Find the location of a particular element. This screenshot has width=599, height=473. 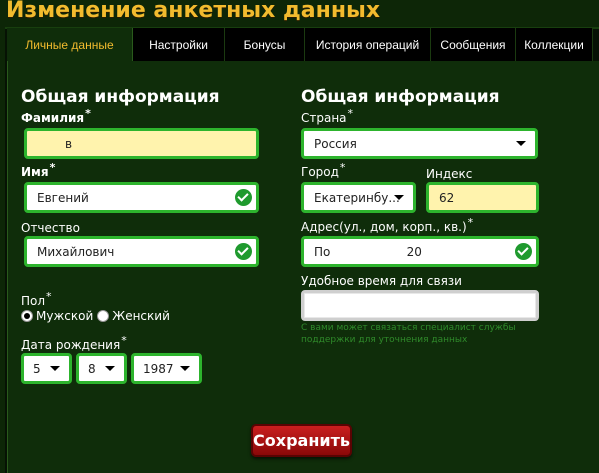

gender-female-radio is located at coordinates (103, 316).